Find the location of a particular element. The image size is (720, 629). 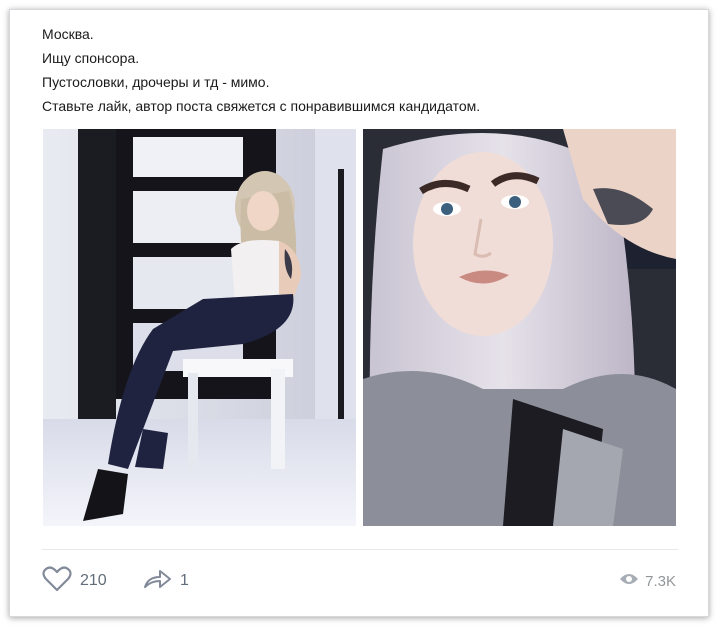

share-button: 1 is located at coordinates (165, 581).